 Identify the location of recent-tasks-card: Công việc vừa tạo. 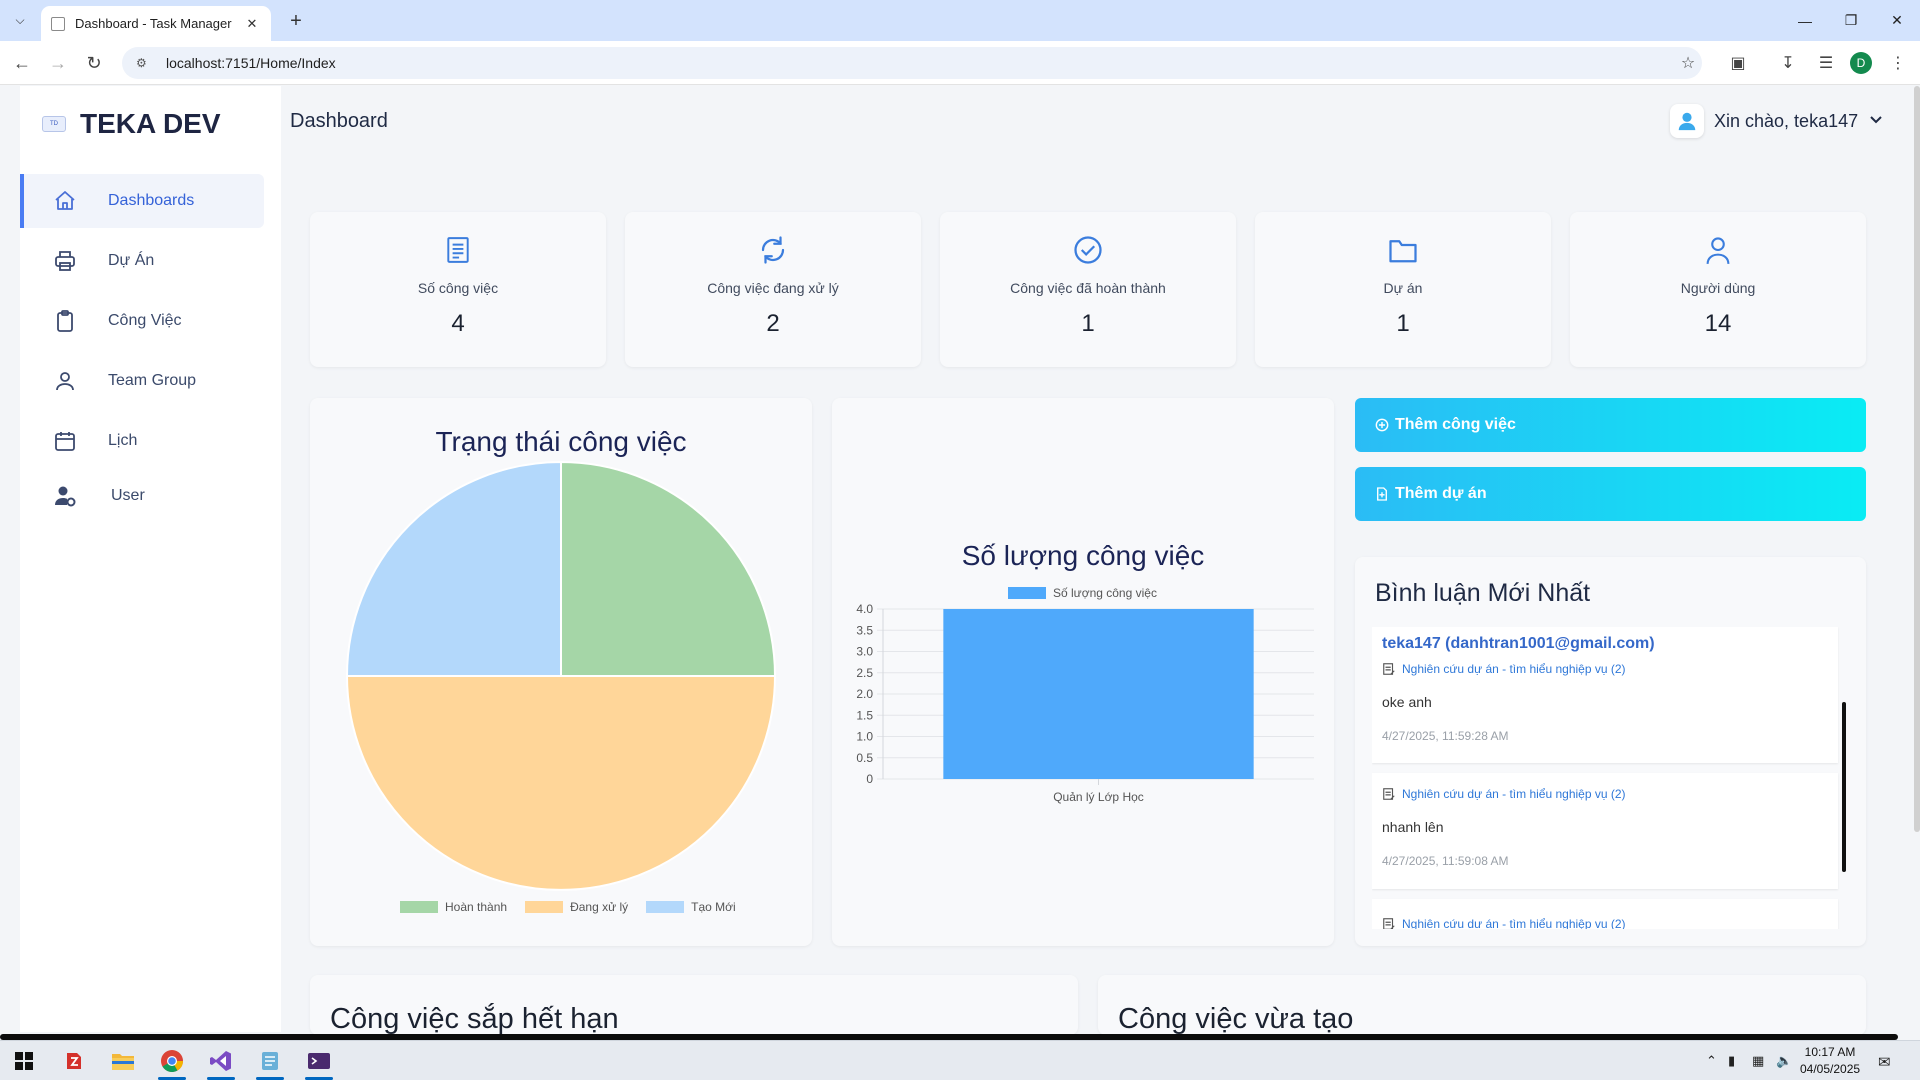
(1482, 1005).